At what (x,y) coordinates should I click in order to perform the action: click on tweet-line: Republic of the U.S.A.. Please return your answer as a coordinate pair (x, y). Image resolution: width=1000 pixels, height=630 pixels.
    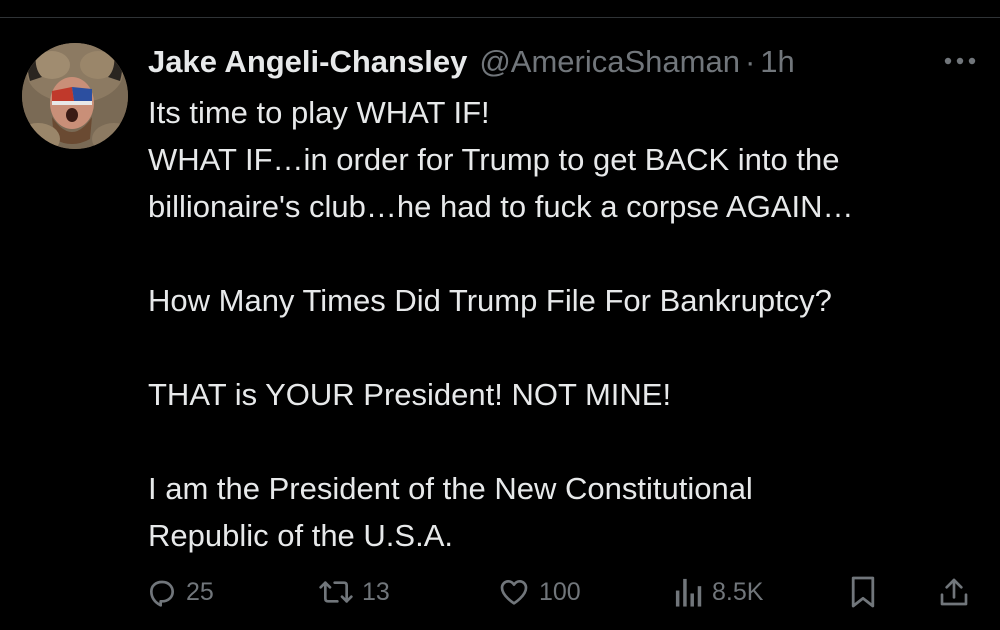
    Looking at the image, I should click on (300, 535).